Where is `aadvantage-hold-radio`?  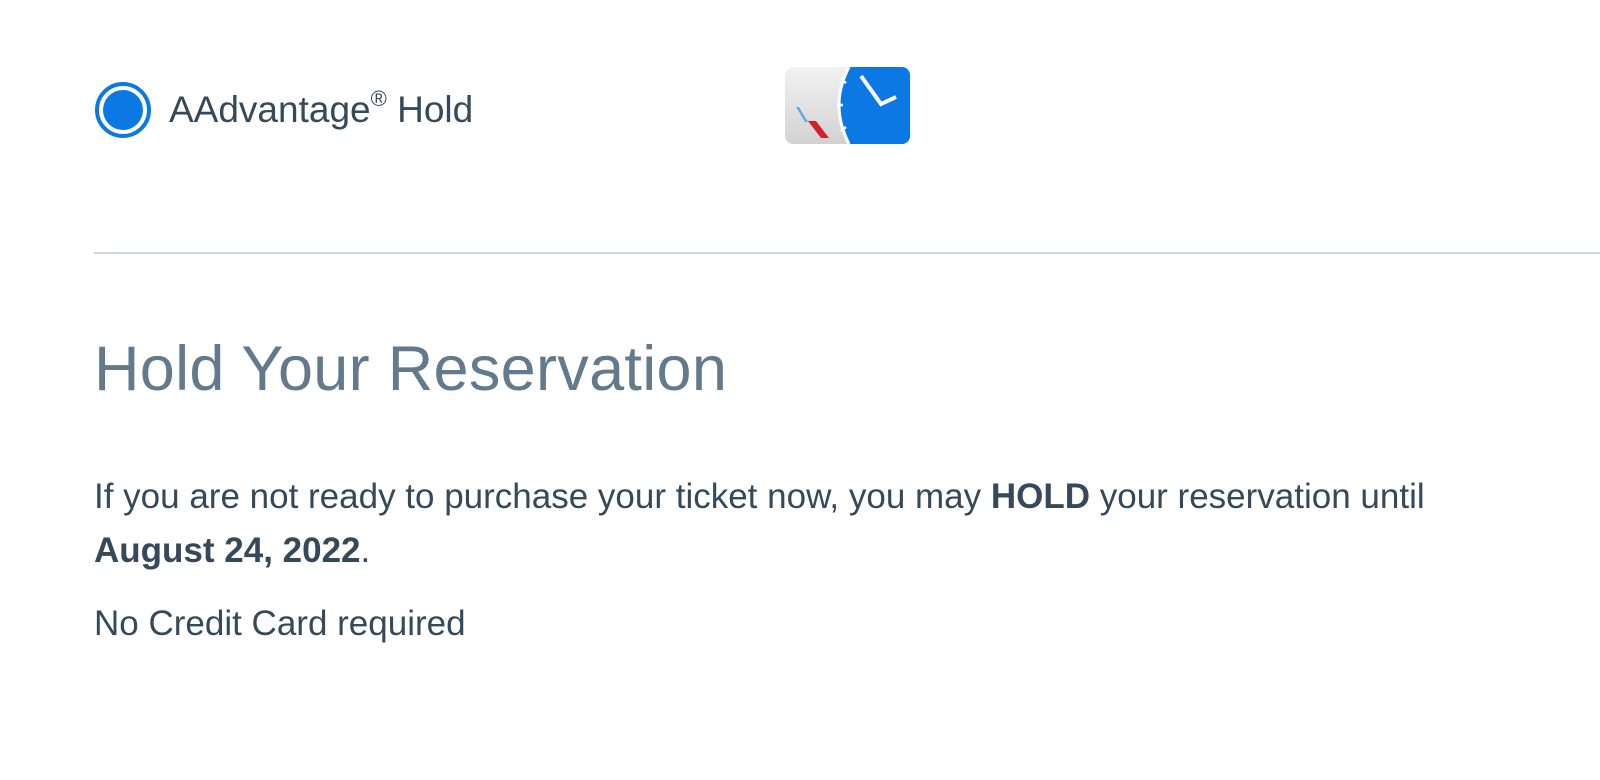
aadvantage-hold-radio is located at coordinates (123, 110).